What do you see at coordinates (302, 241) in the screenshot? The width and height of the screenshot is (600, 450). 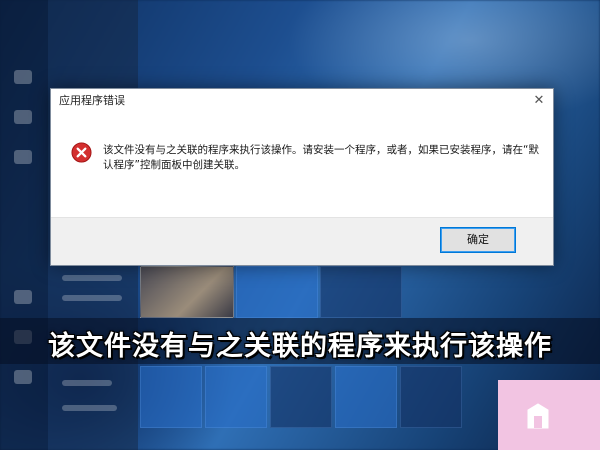 I see `dialog-footer: 确定` at bounding box center [302, 241].